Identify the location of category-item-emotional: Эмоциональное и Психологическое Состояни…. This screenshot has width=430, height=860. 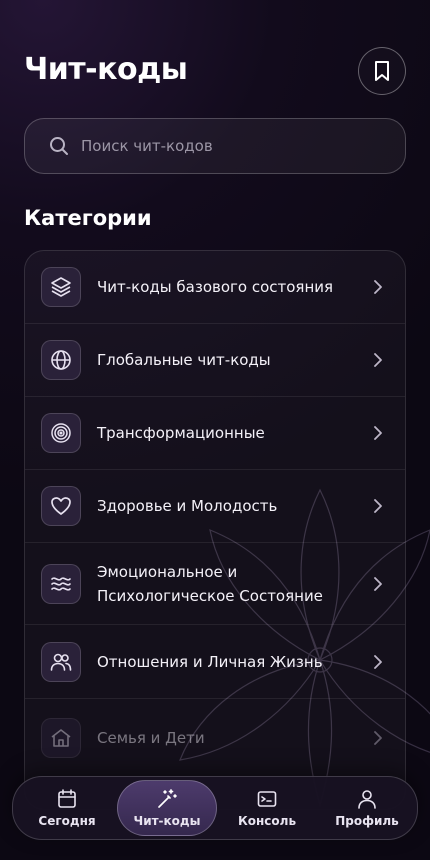
(215, 584).